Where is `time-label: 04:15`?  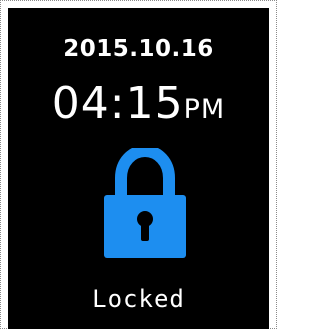
time-label: 04:15 is located at coordinates (117, 103).